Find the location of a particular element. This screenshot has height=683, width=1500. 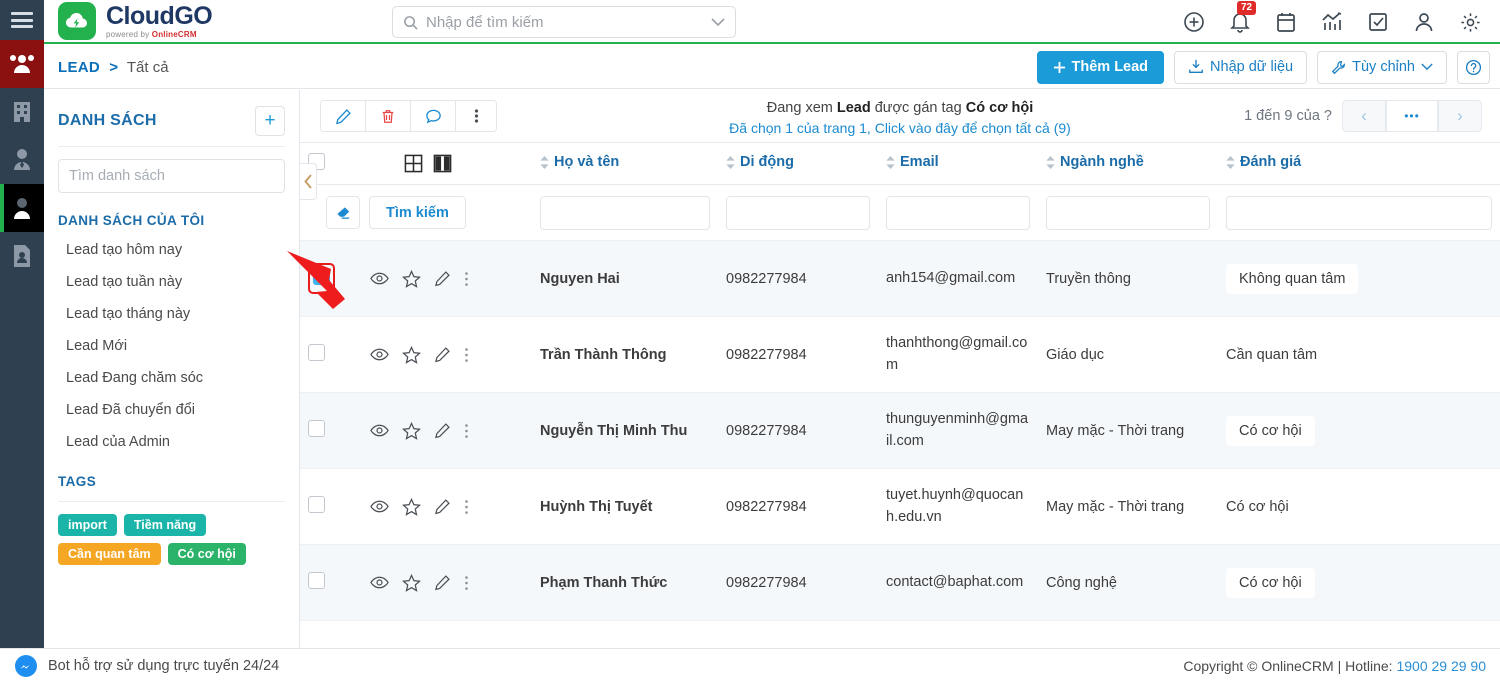

menu-toggle is located at coordinates (22, 20).